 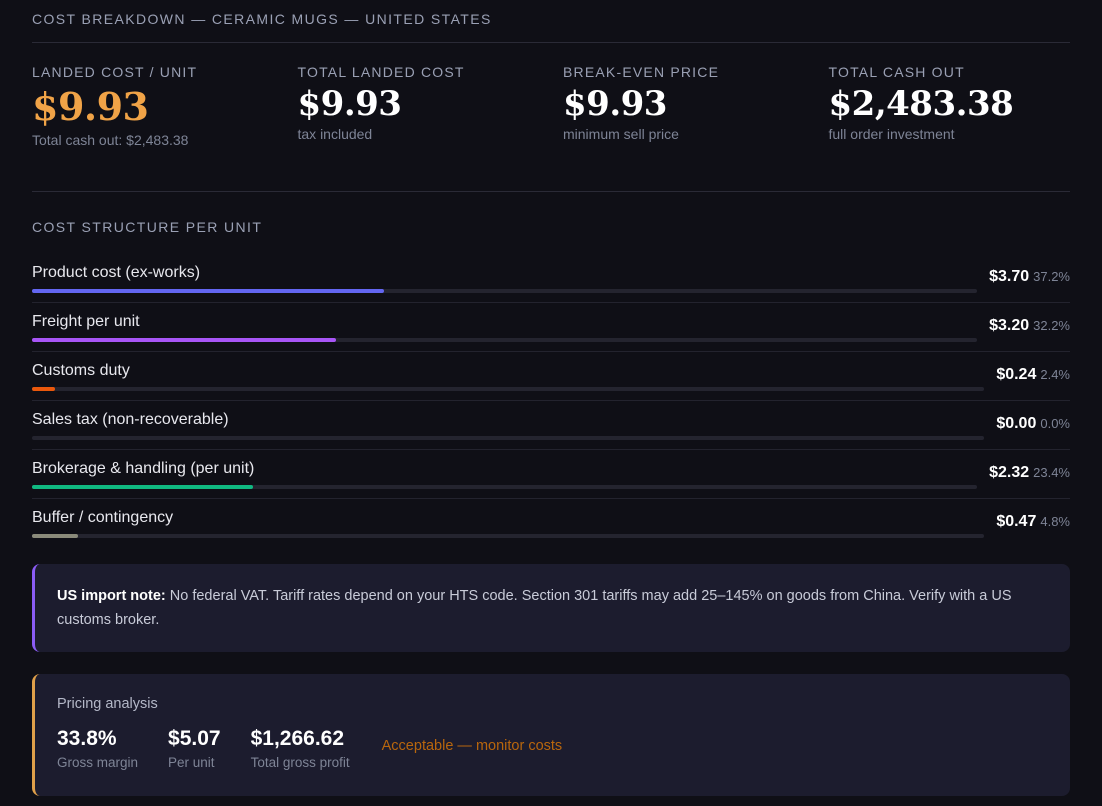 I want to click on cost-row-amount: $3.20, so click(x=1009, y=325).